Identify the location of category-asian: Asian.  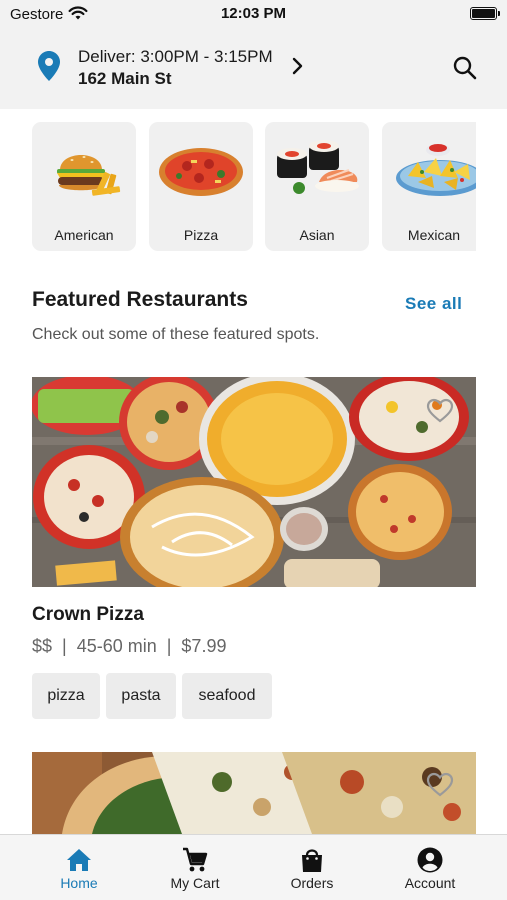
(317, 186).